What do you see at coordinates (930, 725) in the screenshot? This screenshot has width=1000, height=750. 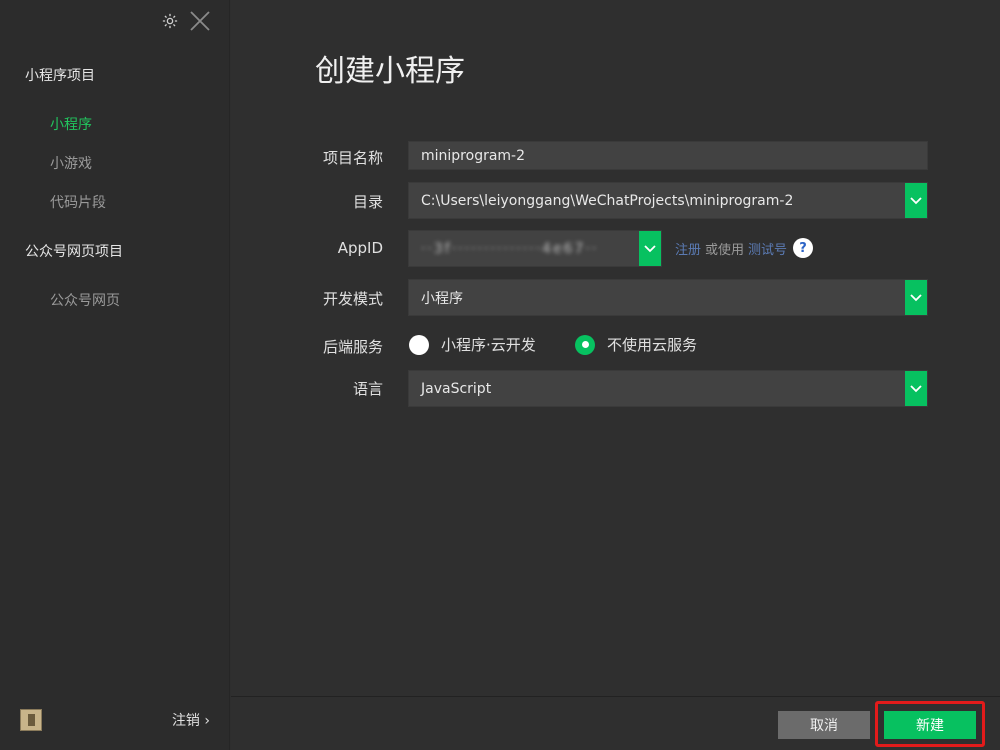 I see `create-button: 新建` at bounding box center [930, 725].